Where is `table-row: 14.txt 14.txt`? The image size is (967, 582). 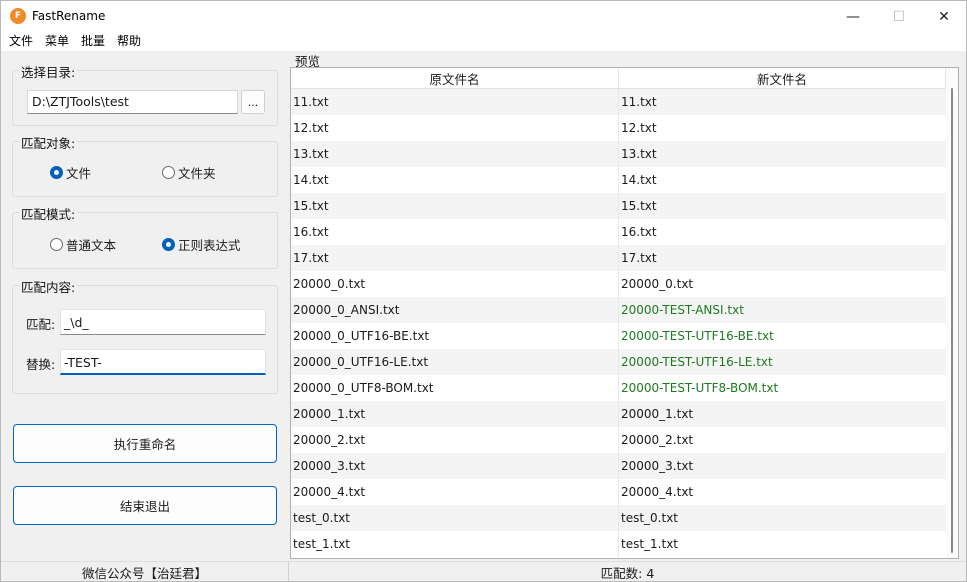 table-row: 14.txt 14.txt is located at coordinates (618, 180).